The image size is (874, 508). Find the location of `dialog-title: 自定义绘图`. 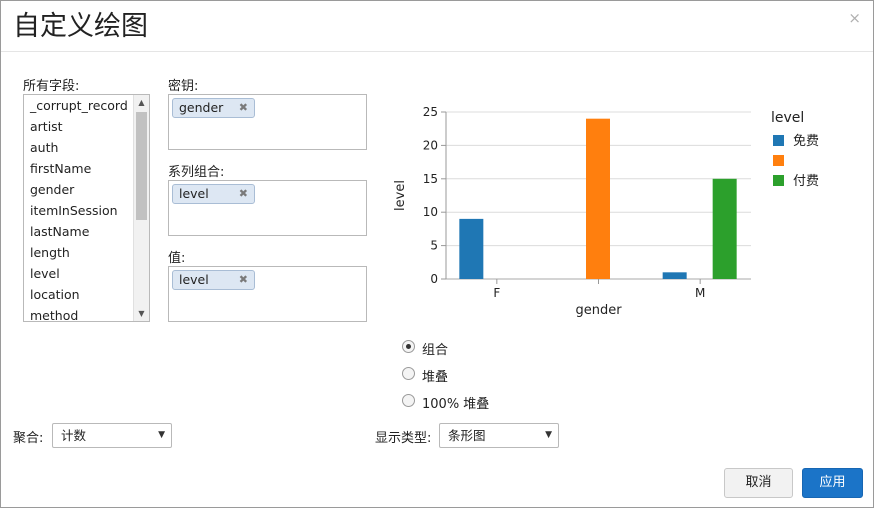

dialog-title: 自定义绘图 is located at coordinates (80, 26).